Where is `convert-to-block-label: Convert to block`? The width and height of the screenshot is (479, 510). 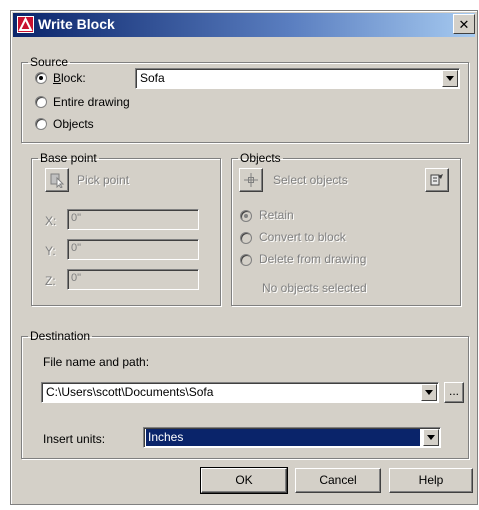
convert-to-block-label: Convert to block is located at coordinates (302, 237).